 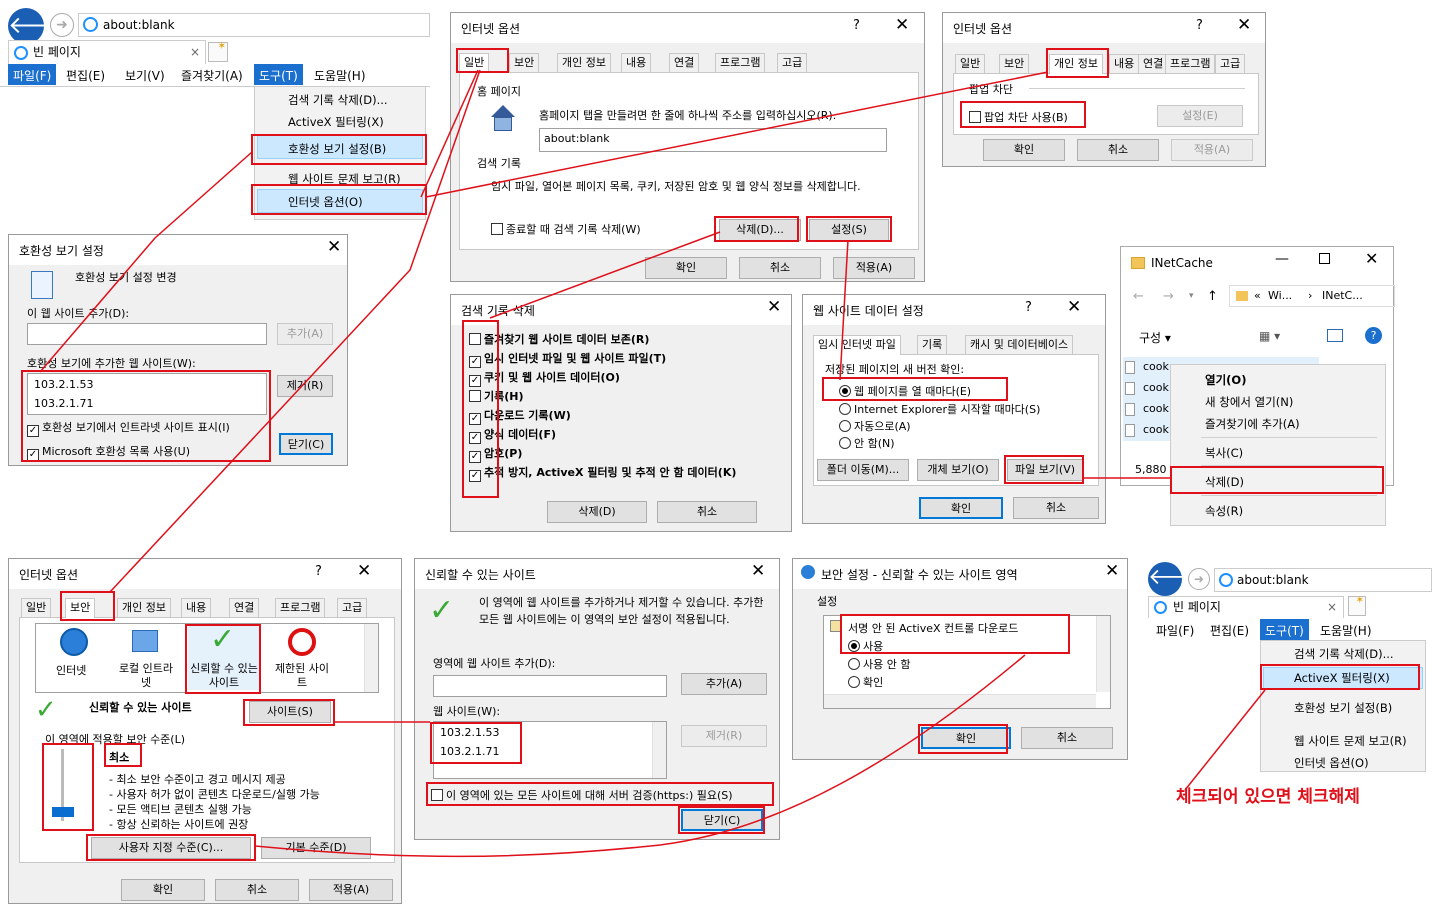 What do you see at coordinates (1335, 335) in the screenshot?
I see `preview-pane-icon` at bounding box center [1335, 335].